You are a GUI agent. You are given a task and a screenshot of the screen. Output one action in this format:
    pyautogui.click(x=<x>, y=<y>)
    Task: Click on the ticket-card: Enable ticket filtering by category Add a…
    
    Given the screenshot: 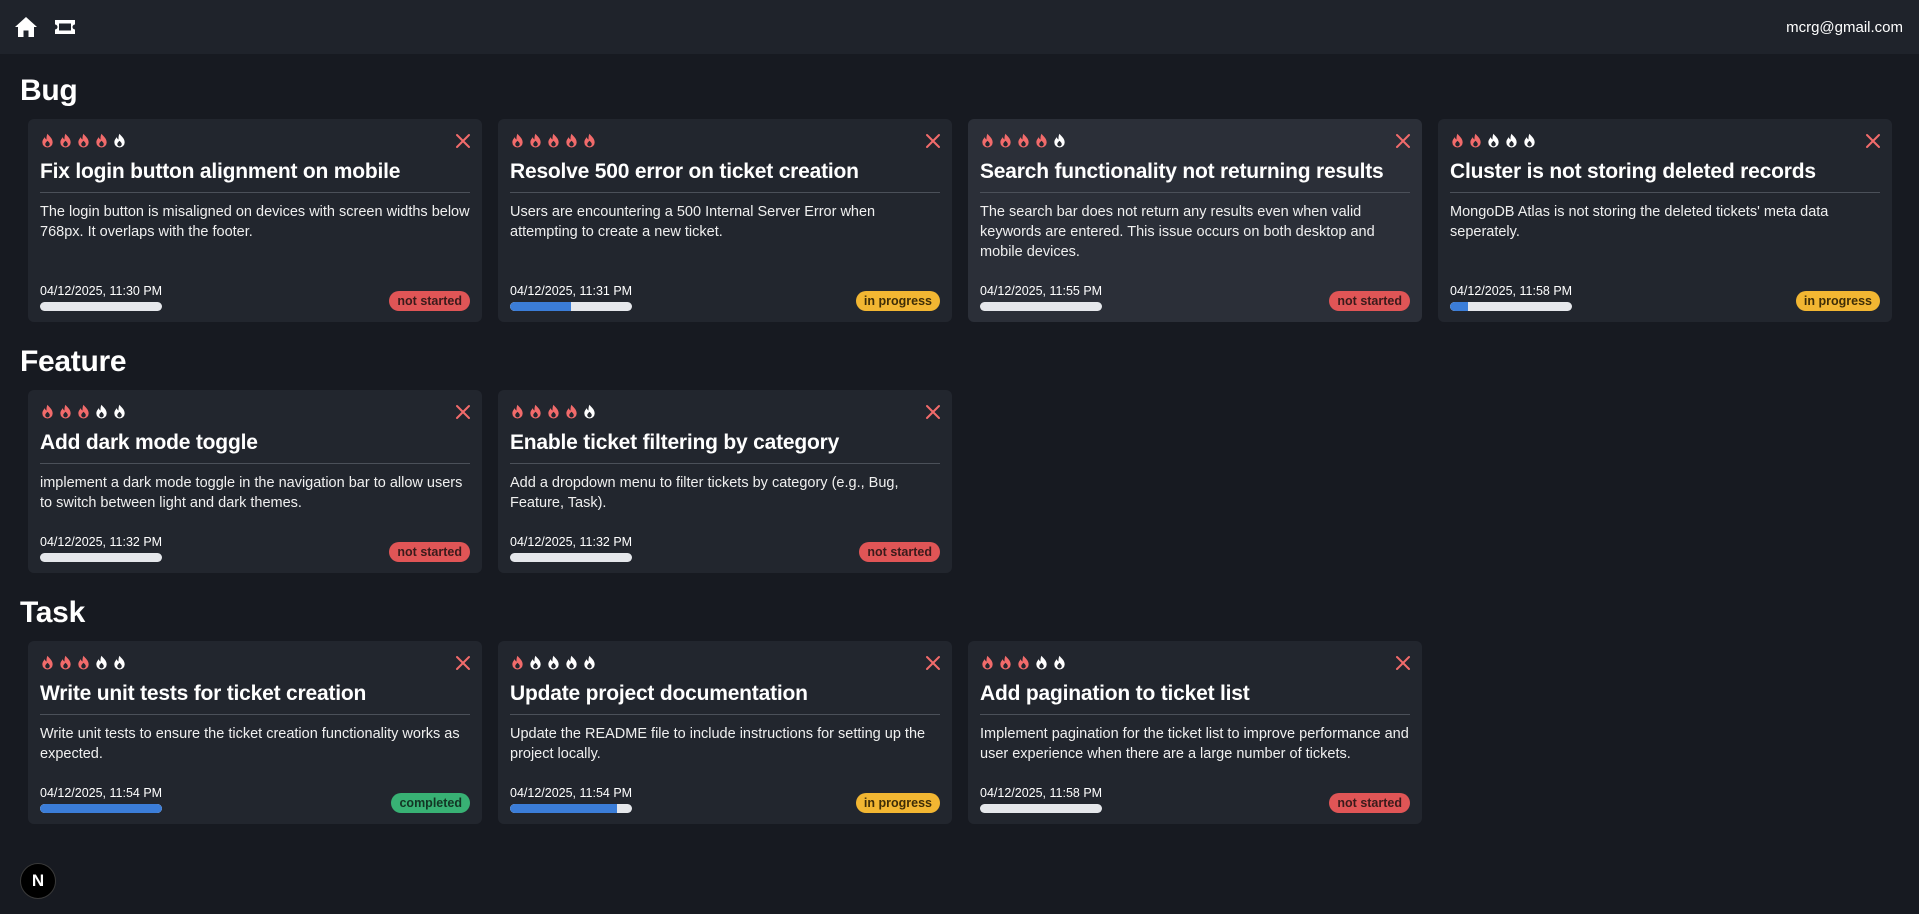 What is the action you would take?
    pyautogui.click(x=725, y=481)
    